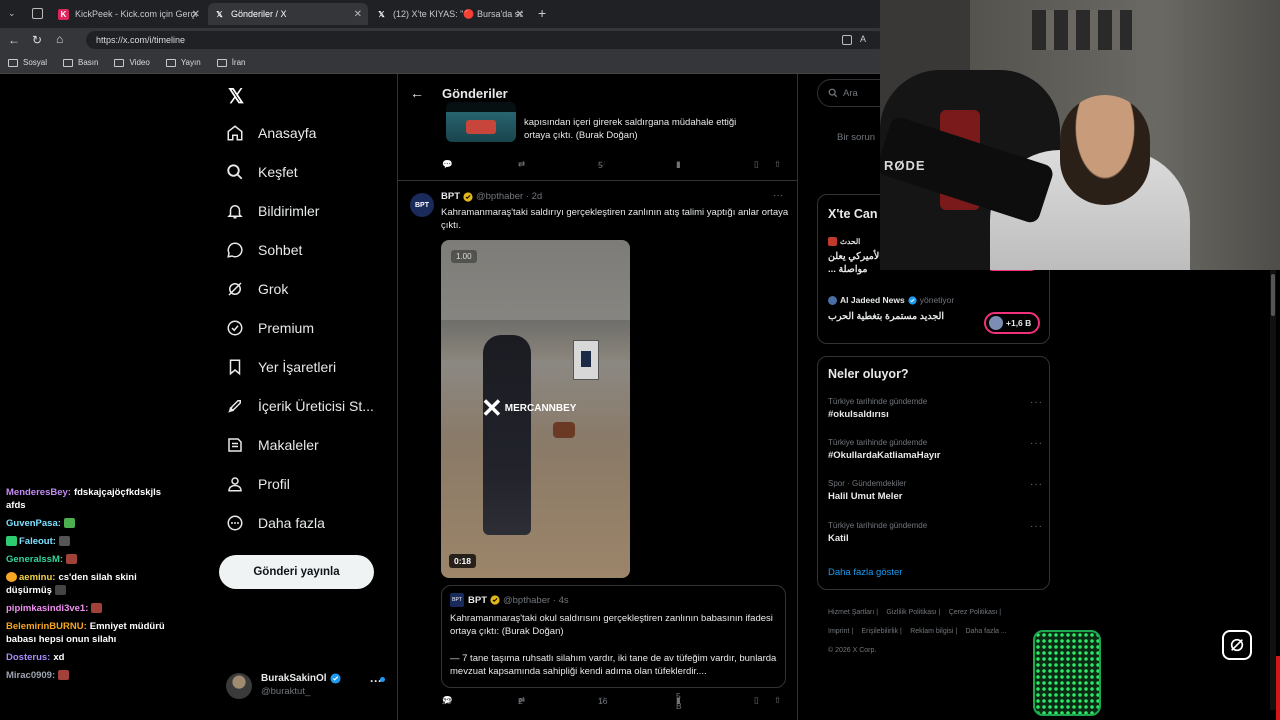  I want to click on gold-verified-icon, so click(468, 196).